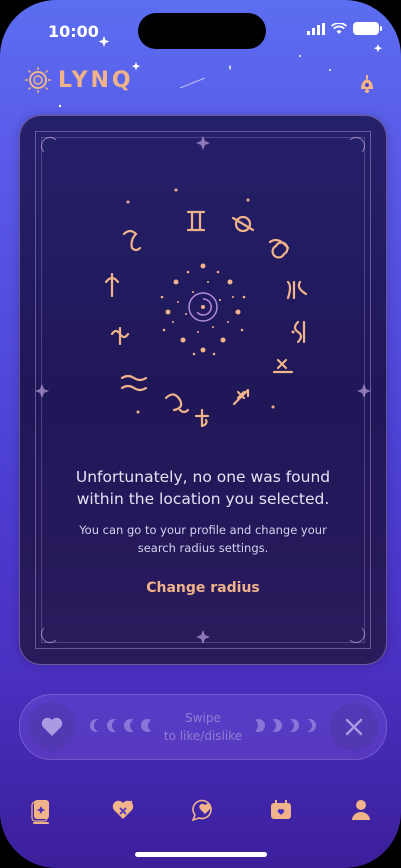  What do you see at coordinates (284, 725) in the screenshot?
I see `moon-phases-right` at bounding box center [284, 725].